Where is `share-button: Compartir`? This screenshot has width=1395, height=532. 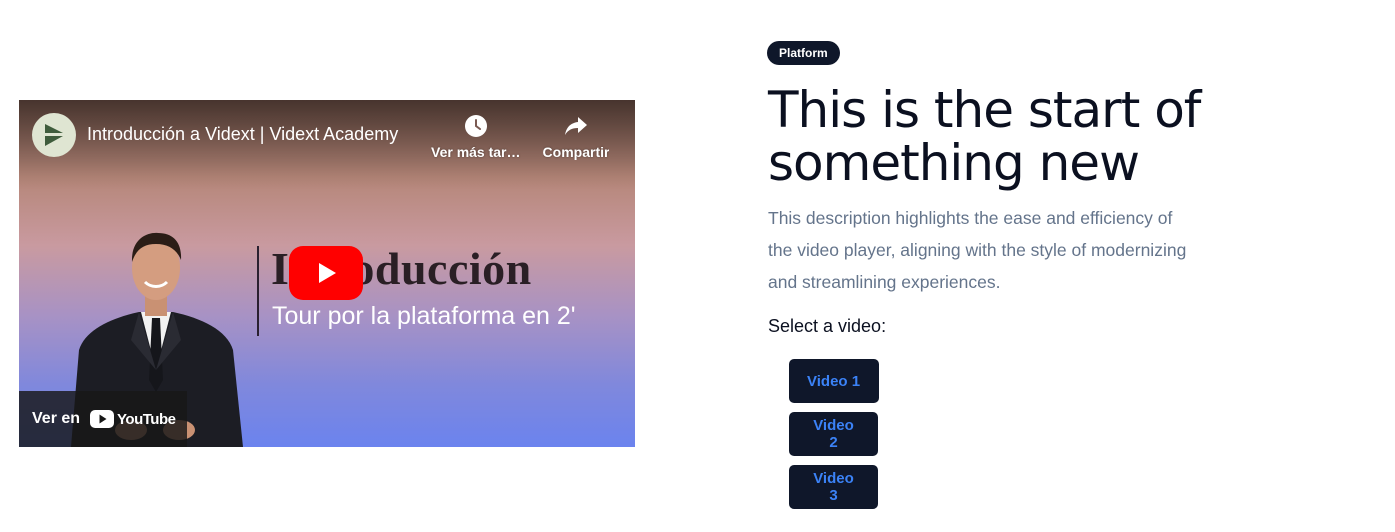
share-button: Compartir is located at coordinates (576, 137).